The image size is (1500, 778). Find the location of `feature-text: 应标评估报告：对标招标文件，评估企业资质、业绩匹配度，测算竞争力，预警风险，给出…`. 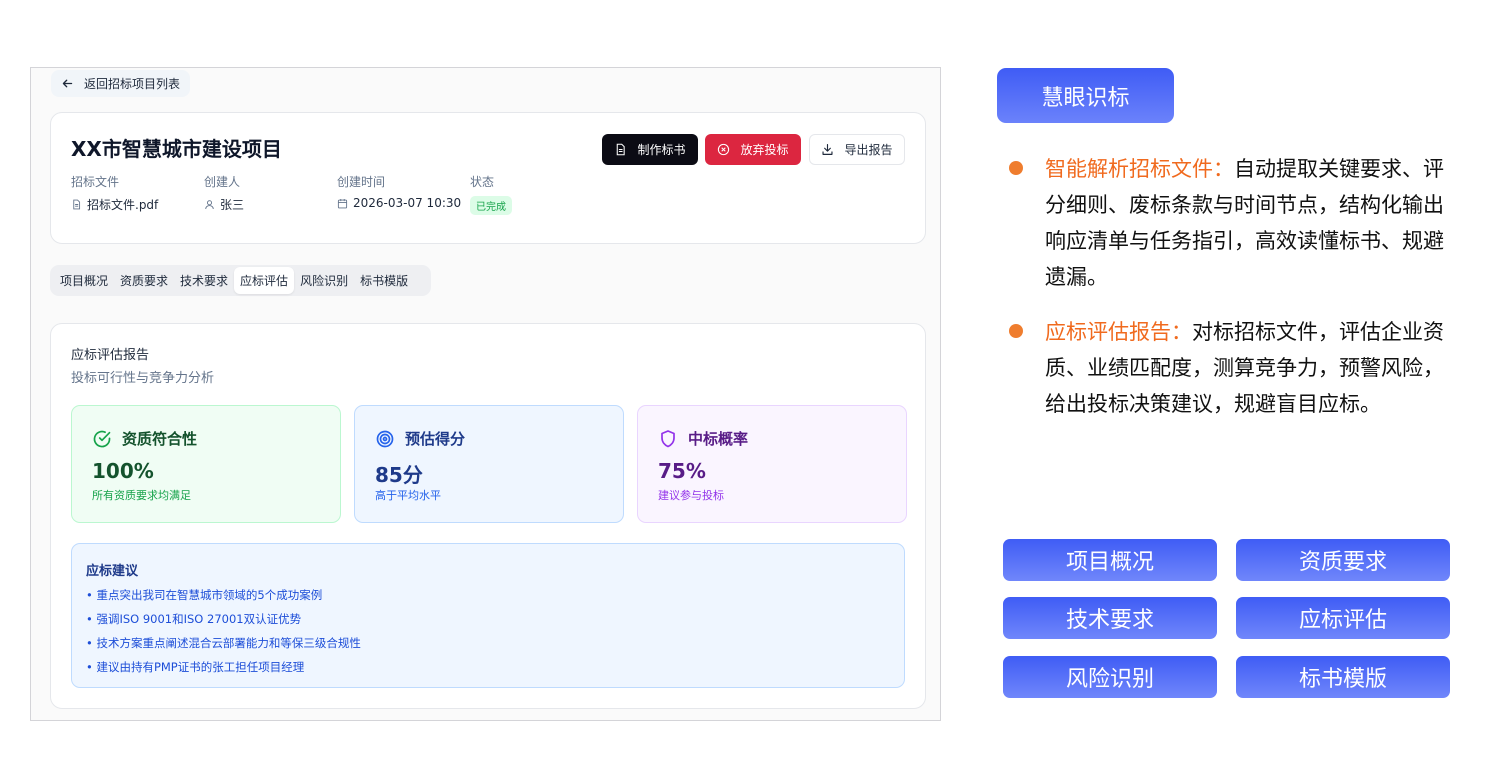

feature-text: 应标评估报告：对标招标文件，评估企业资质、业绩匹配度，测算竞争力，预警风险，给出… is located at coordinates (1252, 368).